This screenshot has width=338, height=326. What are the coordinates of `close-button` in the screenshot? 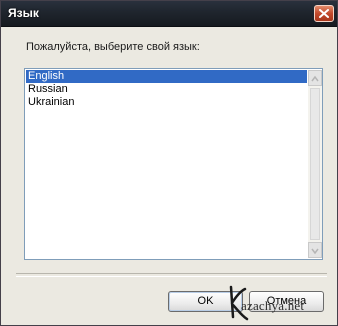 It's located at (324, 13).